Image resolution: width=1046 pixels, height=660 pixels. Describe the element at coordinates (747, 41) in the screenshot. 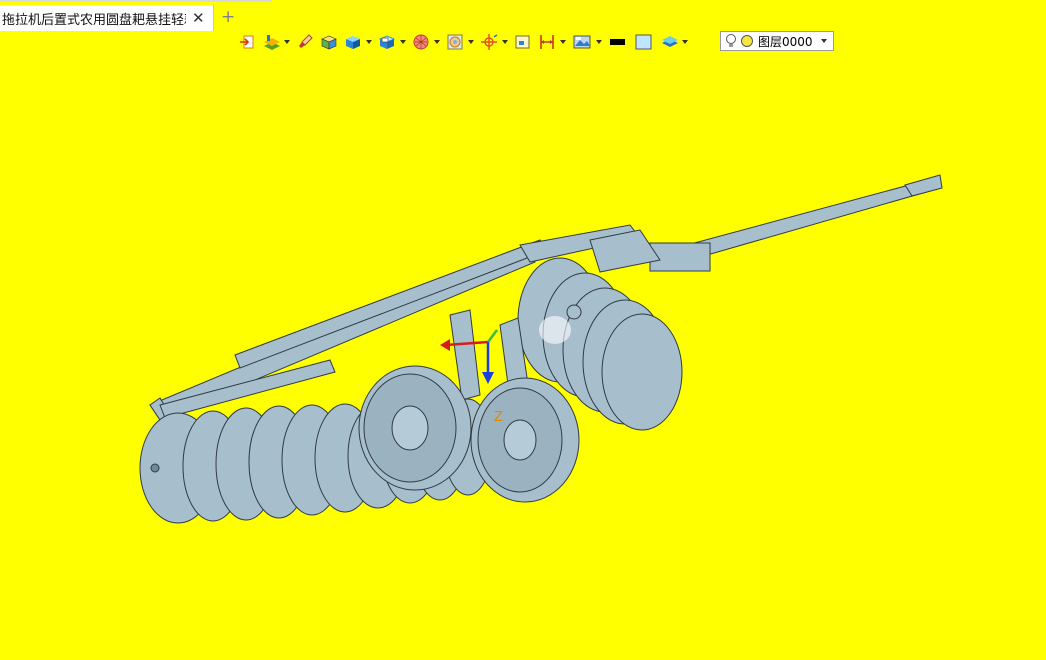

I see `layer-color-dot` at that location.